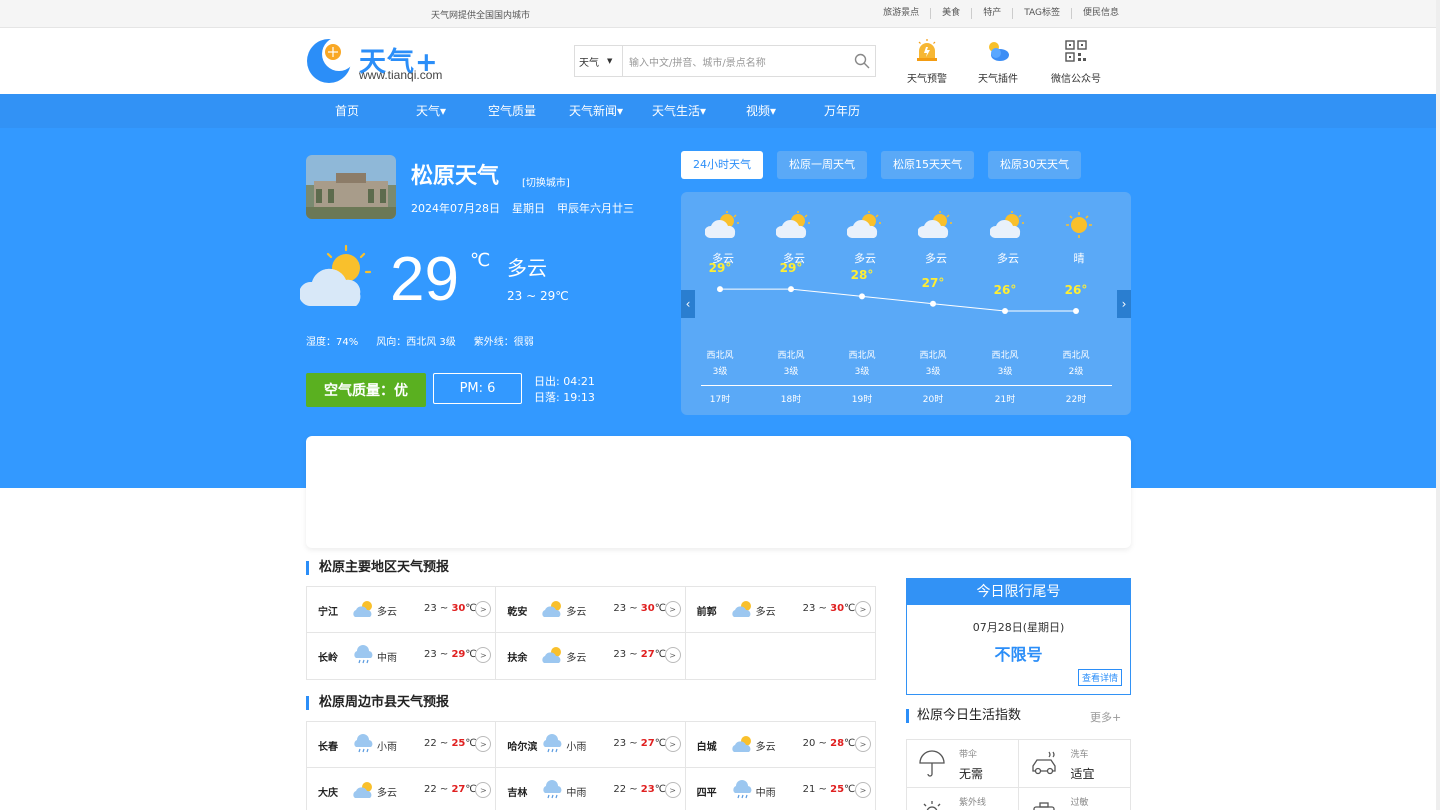 This screenshot has height=810, width=1440. What do you see at coordinates (564, 390) in the screenshot?
I see `sun-times: 日出: 04:21 日落: 19:13` at bounding box center [564, 390].